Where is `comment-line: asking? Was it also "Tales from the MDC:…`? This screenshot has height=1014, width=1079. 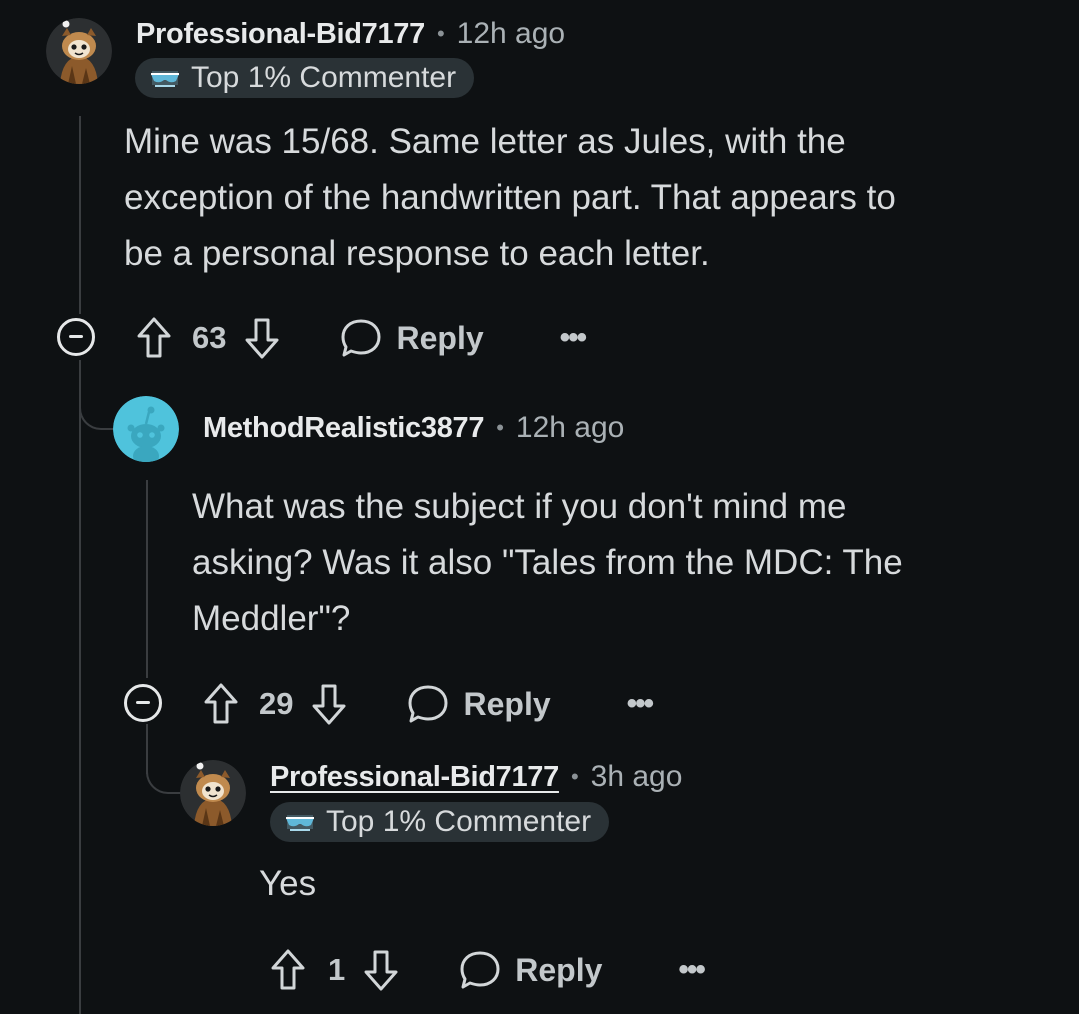
comment-line: asking? Was it also "Tales from the MDC:… is located at coordinates (547, 562).